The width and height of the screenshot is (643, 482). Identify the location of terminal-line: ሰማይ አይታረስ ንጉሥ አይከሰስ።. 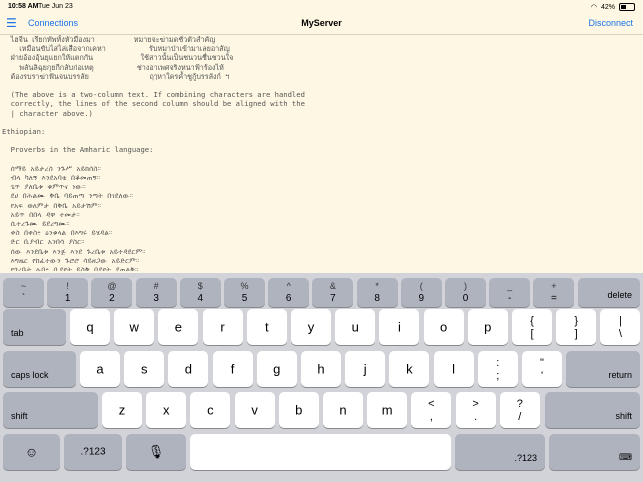
(51, 168).